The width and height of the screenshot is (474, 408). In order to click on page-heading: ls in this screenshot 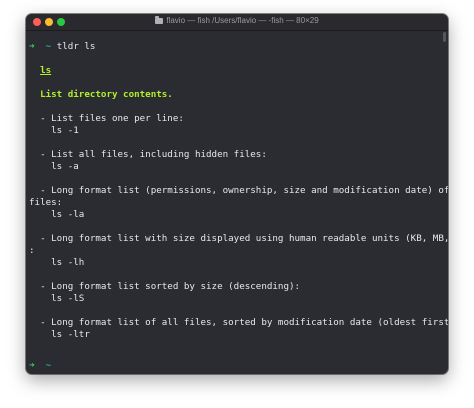, I will do `click(40, 71)`.